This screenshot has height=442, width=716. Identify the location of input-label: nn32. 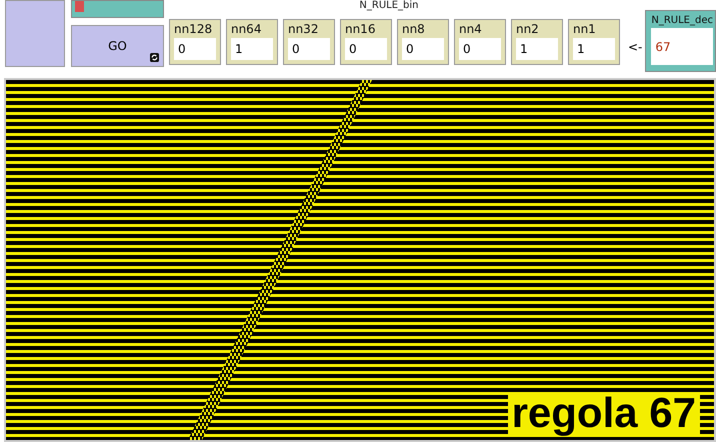
(304, 29).